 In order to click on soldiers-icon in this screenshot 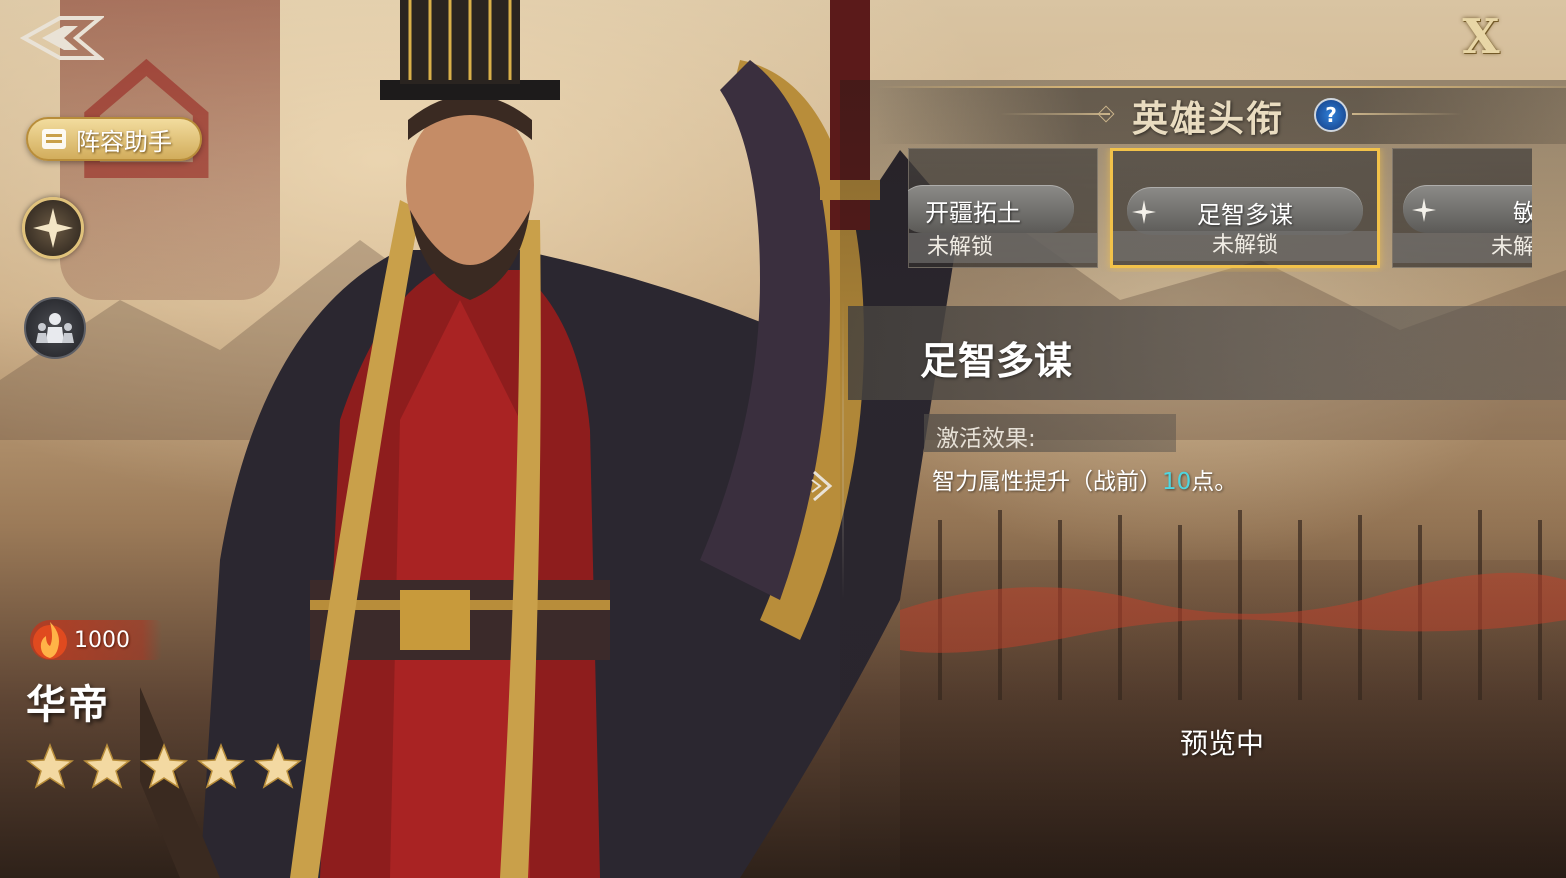, I will do `click(55, 328)`.